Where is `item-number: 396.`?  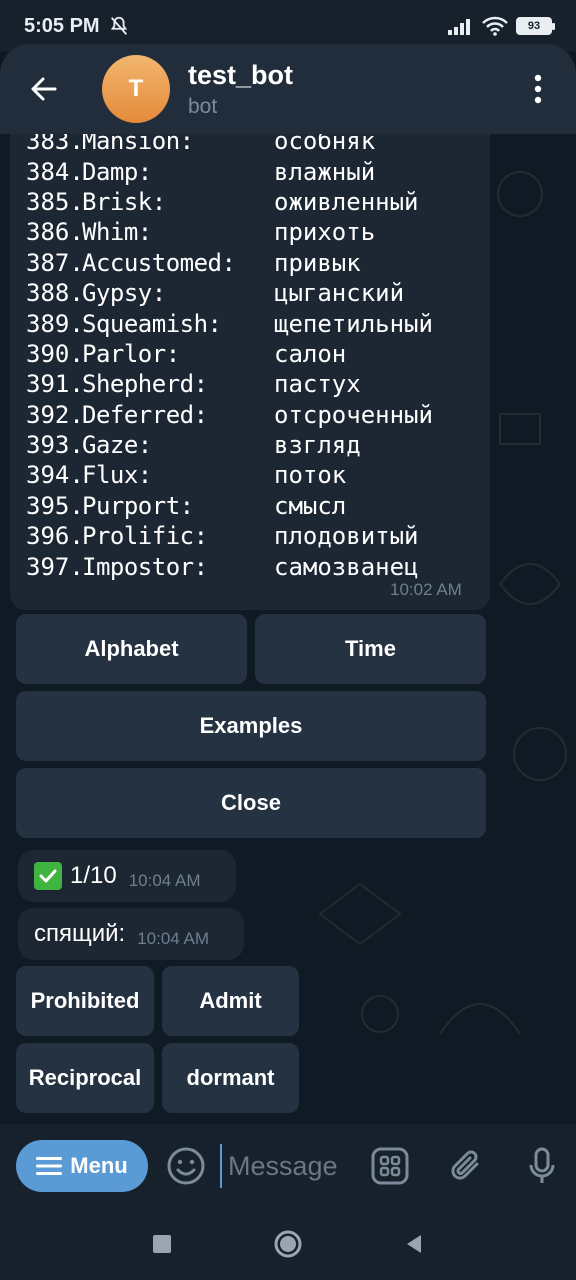 item-number: 396. is located at coordinates (55, 536).